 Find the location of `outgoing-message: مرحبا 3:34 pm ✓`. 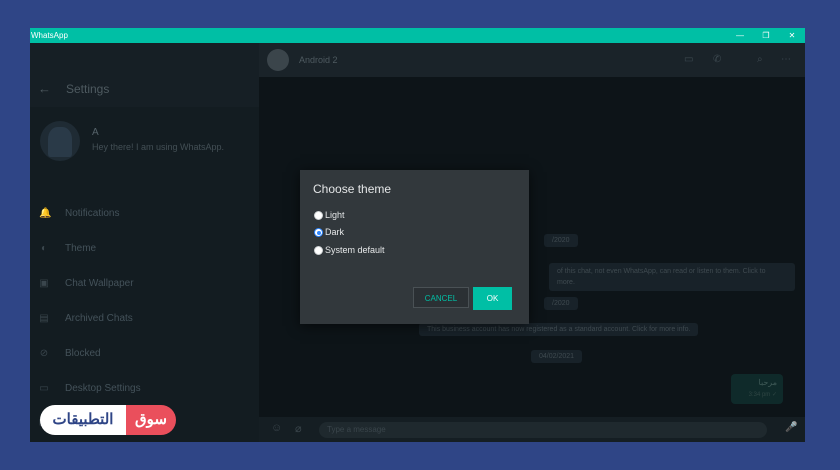

outgoing-message: مرحبا 3:34 pm ✓ is located at coordinates (757, 389).